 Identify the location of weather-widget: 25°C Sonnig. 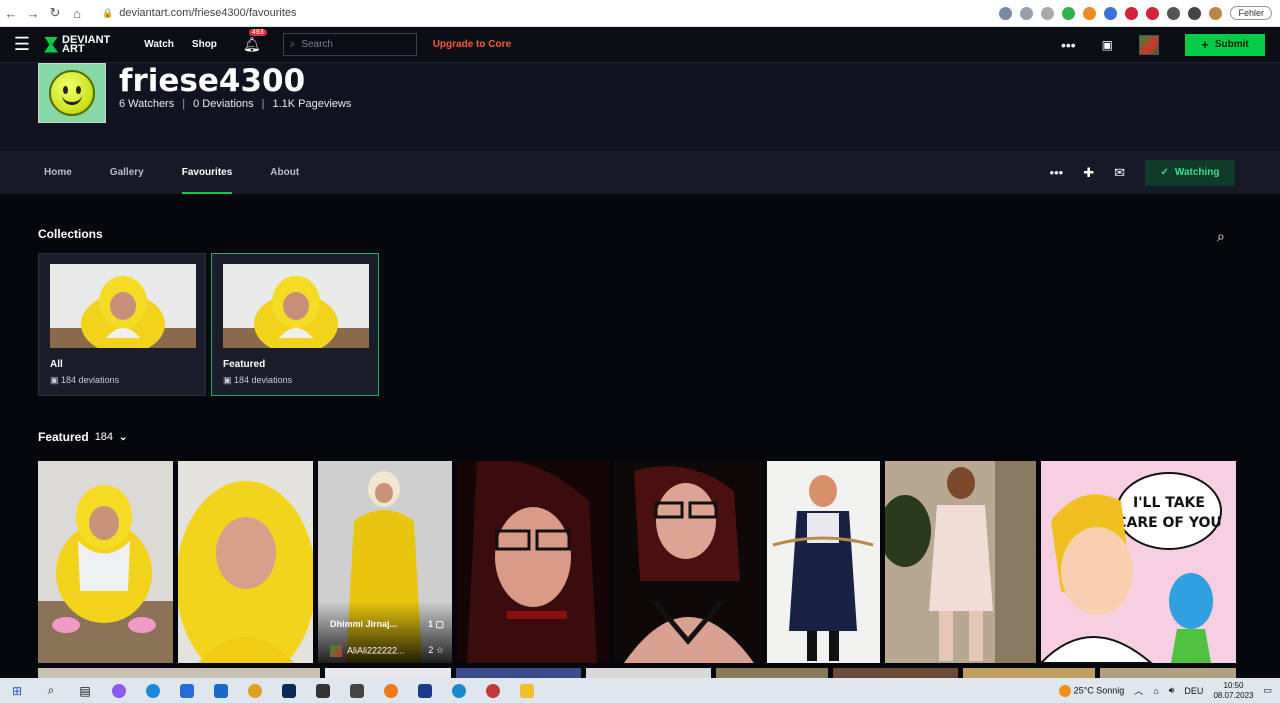
(1091, 690).